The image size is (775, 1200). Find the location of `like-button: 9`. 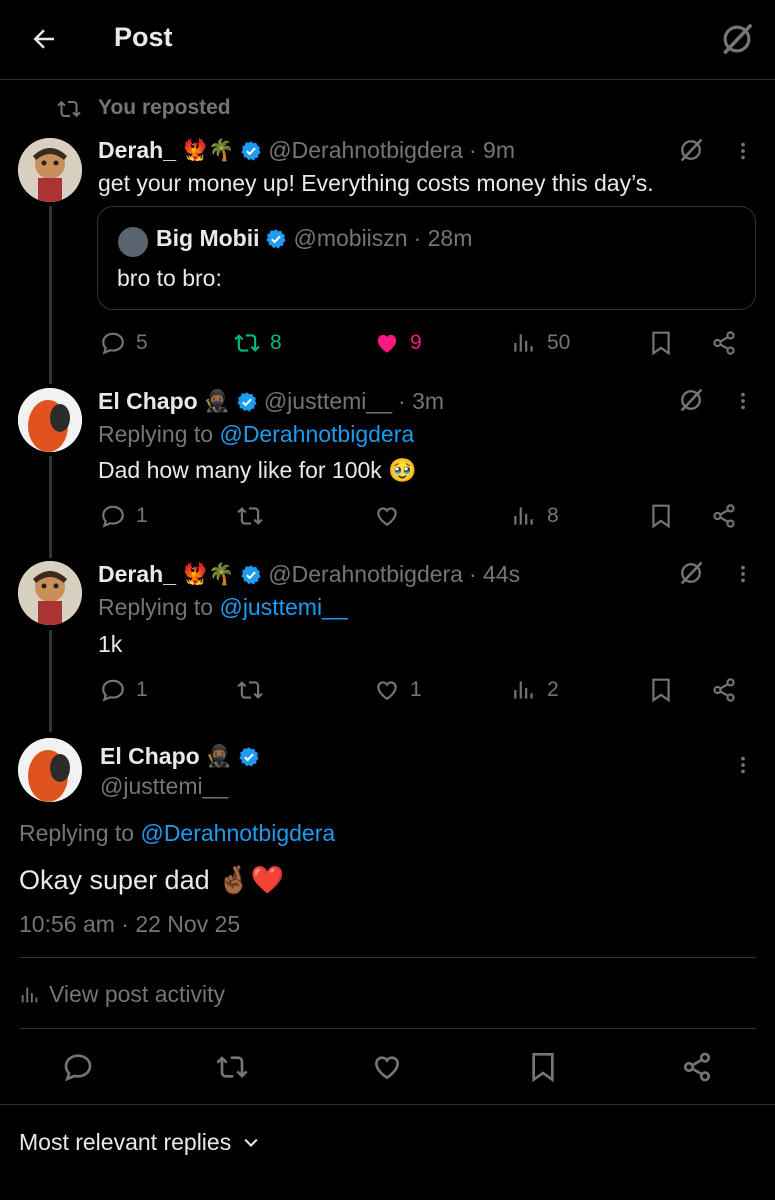

like-button: 9 is located at coordinates (398, 343).